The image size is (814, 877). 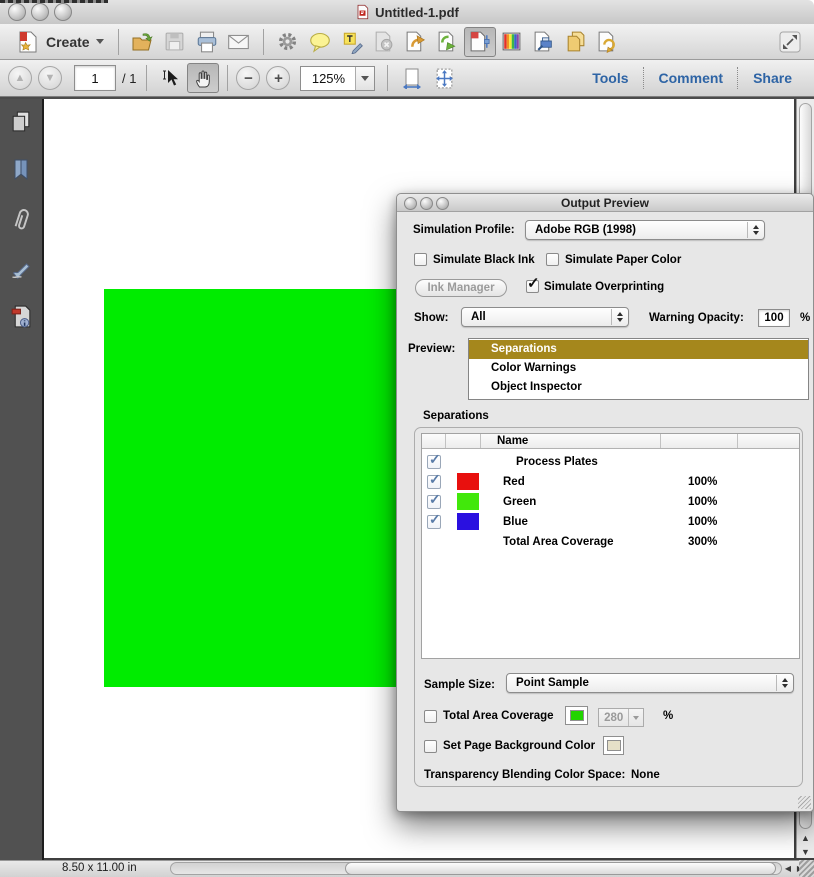 I want to click on preview-option-color-warnings: Color Warnings, so click(x=638, y=368).